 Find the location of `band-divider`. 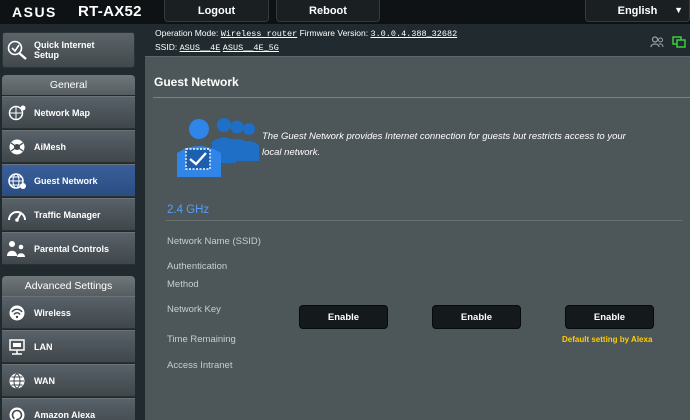

band-divider is located at coordinates (424, 220).